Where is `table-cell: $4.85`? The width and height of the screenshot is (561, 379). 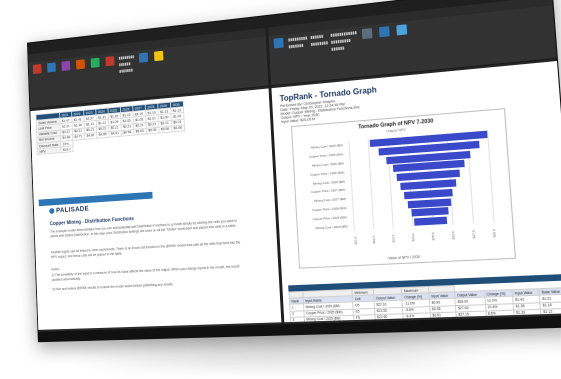
table-cell: $4.85 is located at coordinates (102, 135).